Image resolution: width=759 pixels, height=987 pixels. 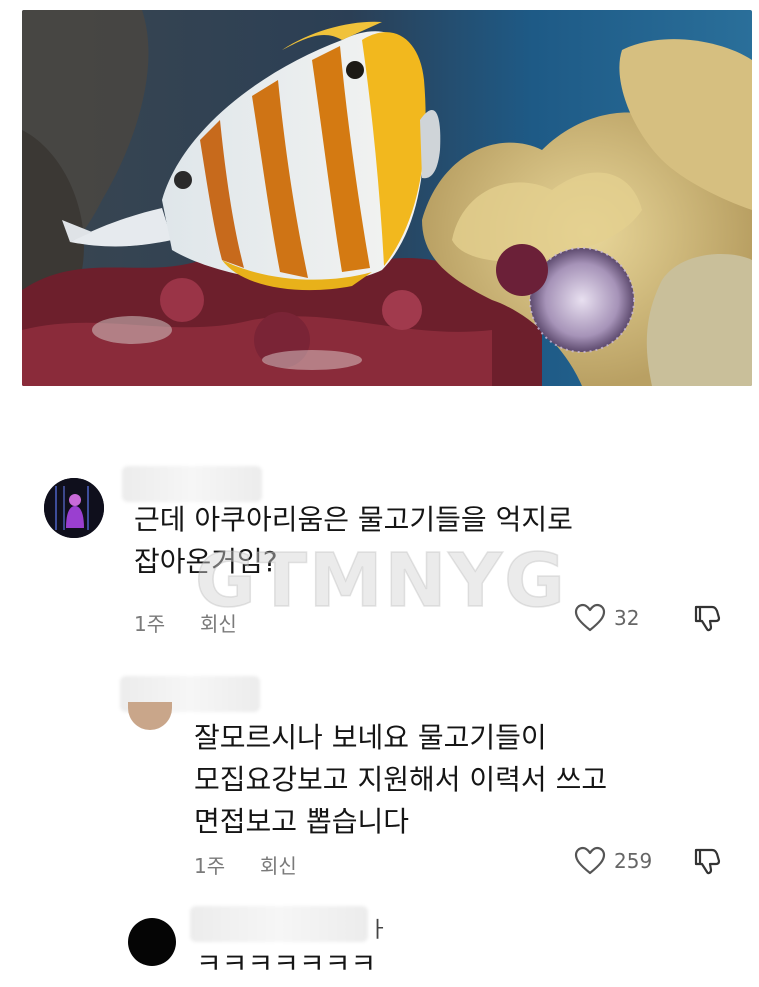 I want to click on like-count: 32, so click(x=627, y=618).